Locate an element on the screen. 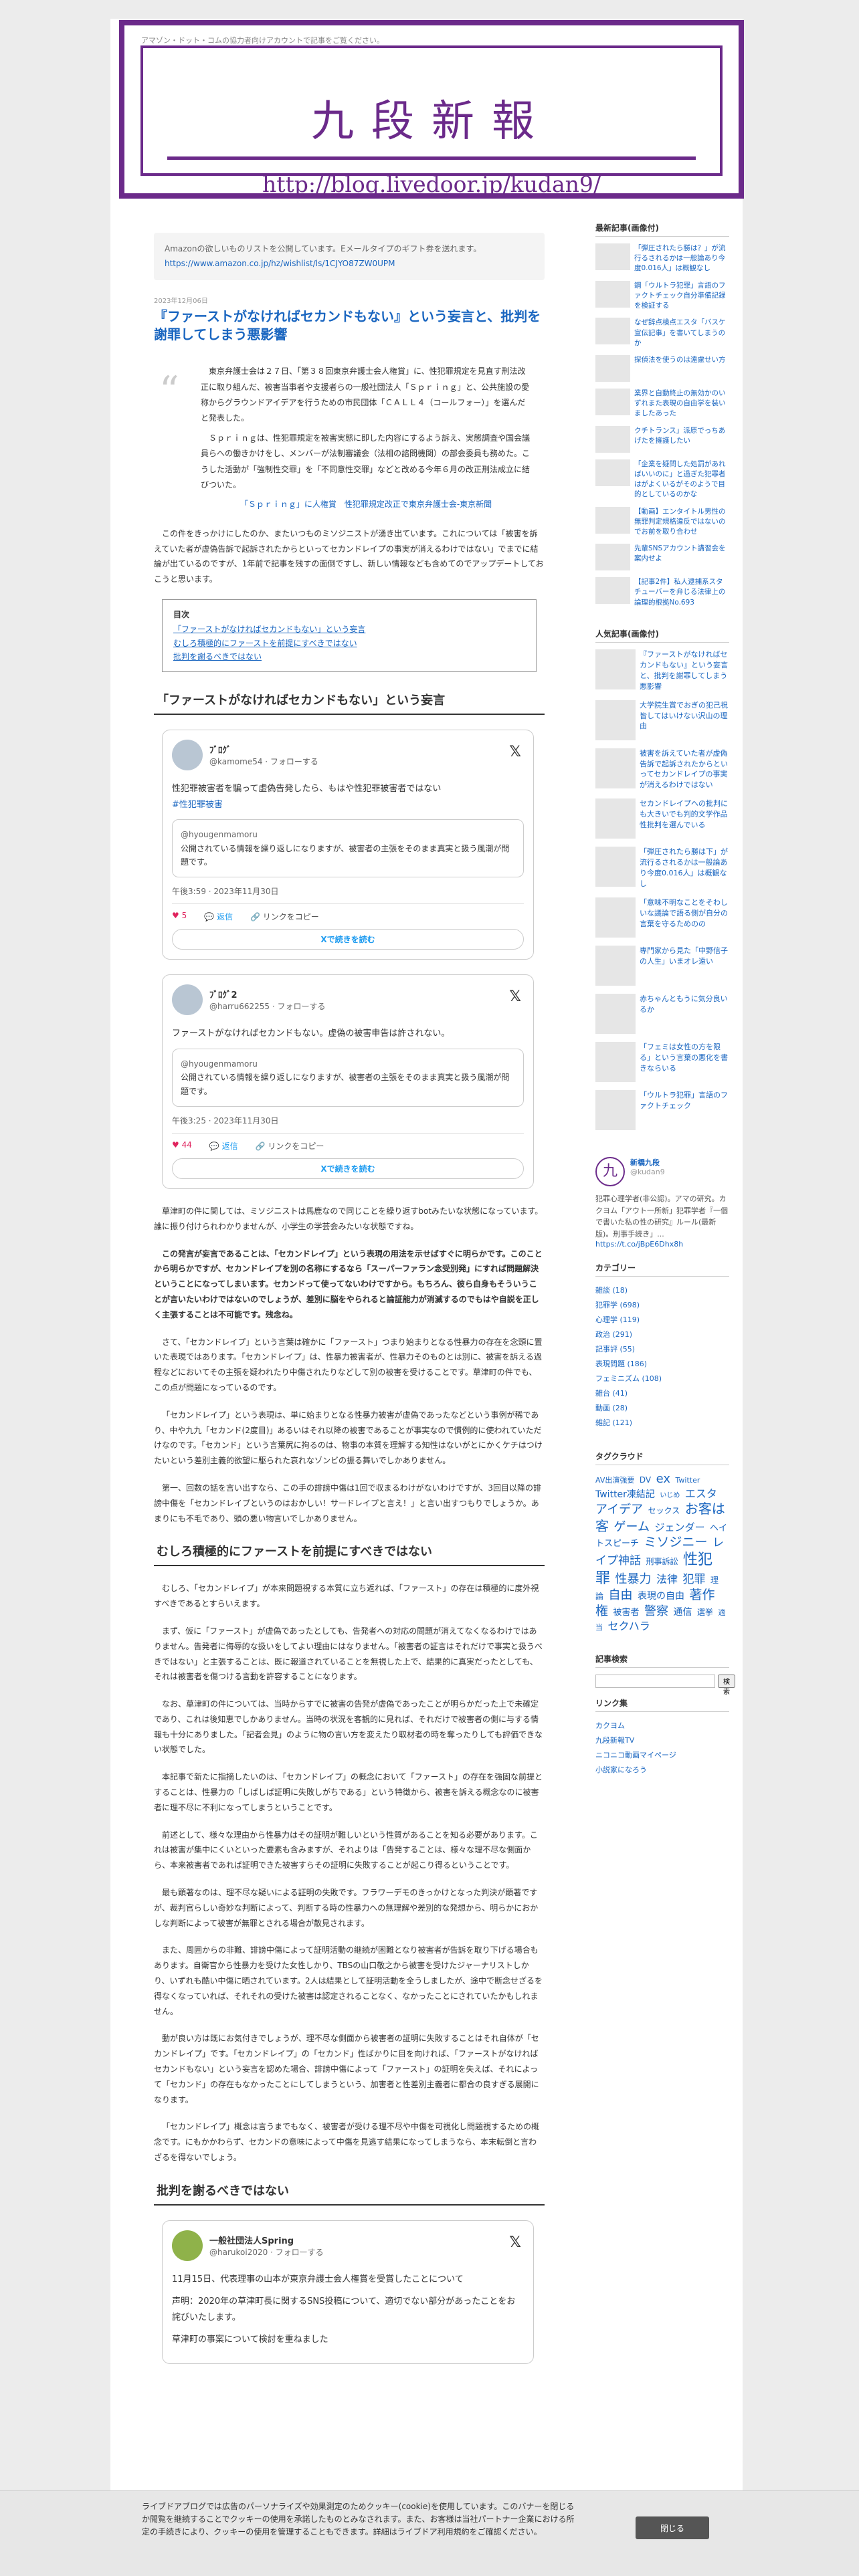 Image resolution: width=859 pixels, height=2576 pixels. tag-link: 性暴力 is located at coordinates (633, 1579).